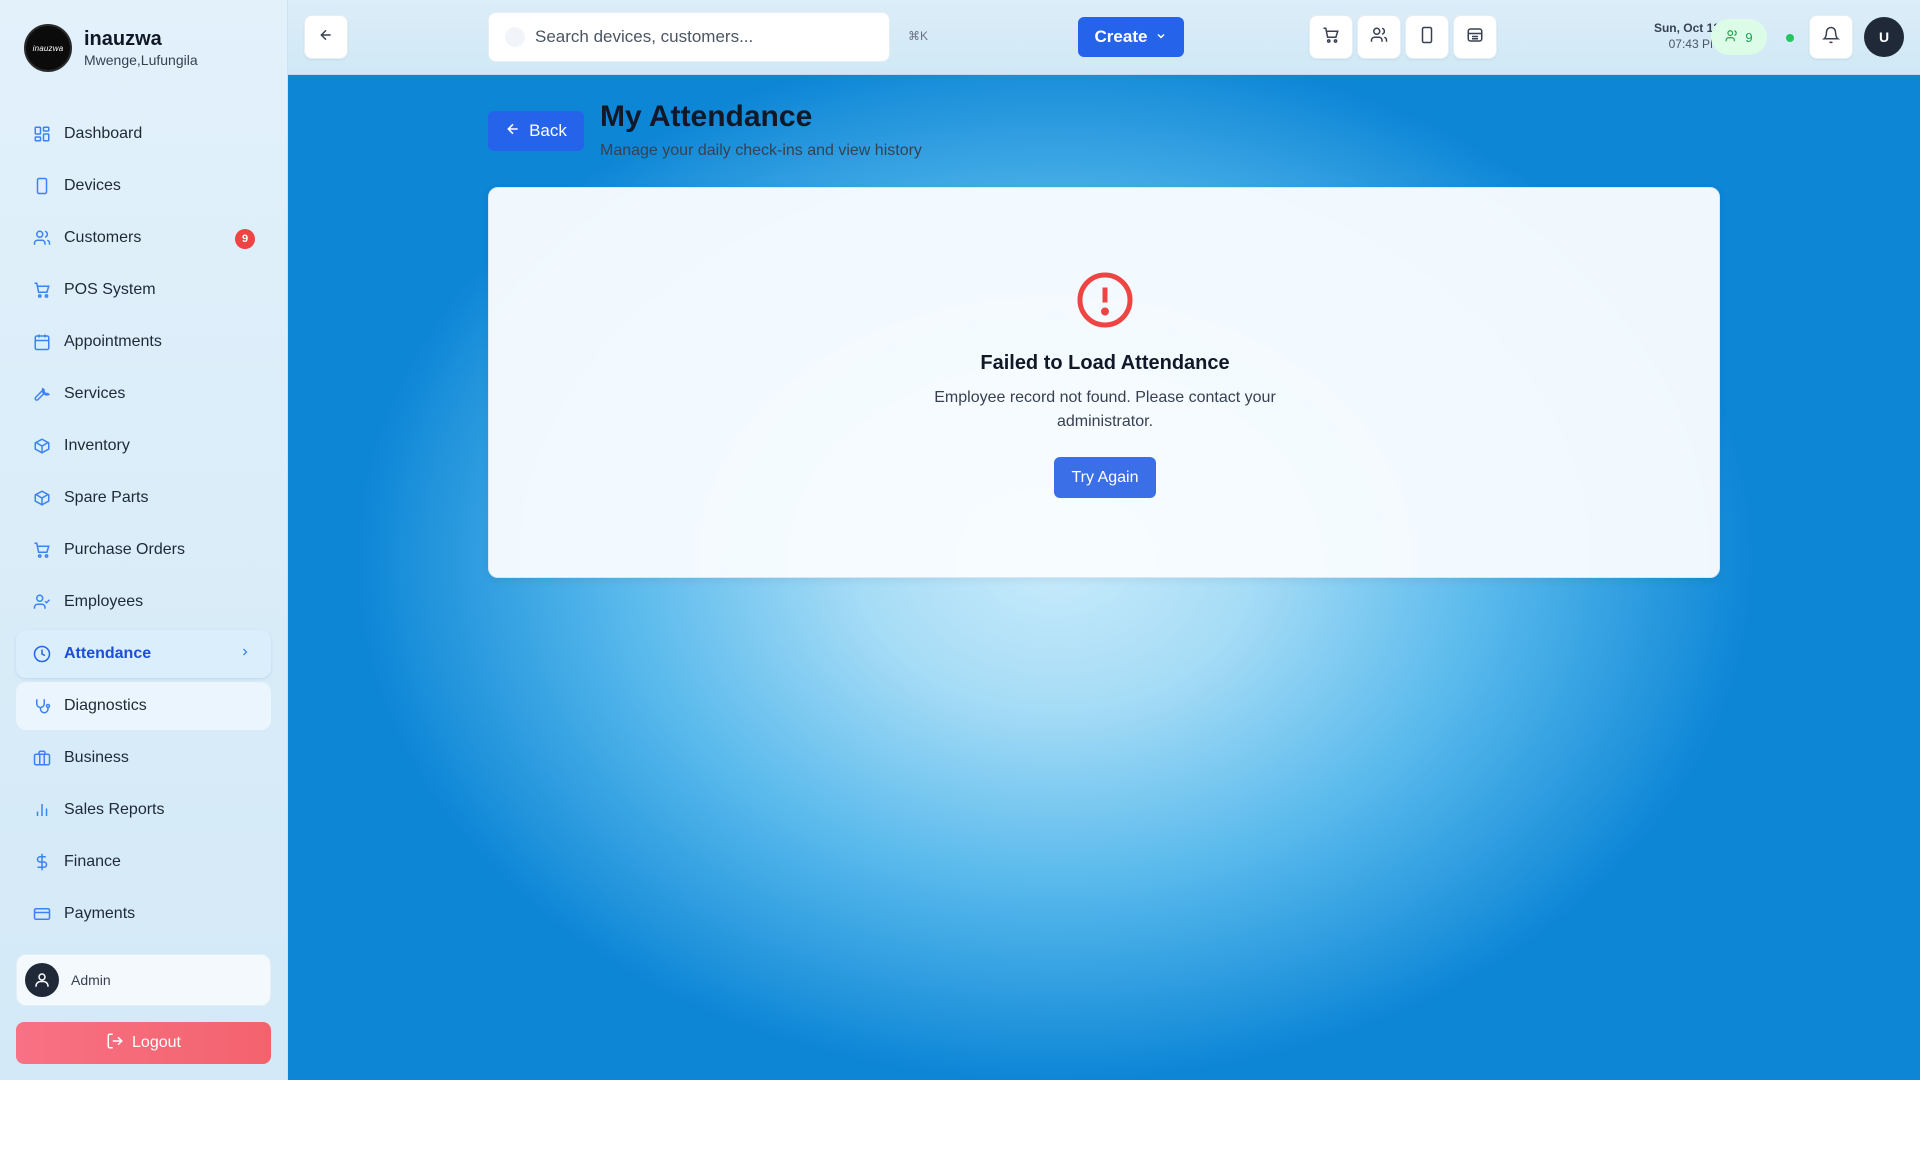 This screenshot has height=1155, width=1920. Describe the element at coordinates (42, 394) in the screenshot. I see `wrench-icon` at that location.